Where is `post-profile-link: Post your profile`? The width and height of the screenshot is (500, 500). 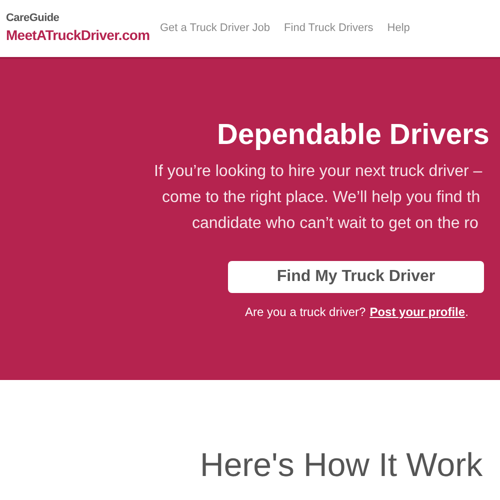
post-profile-link: Post your profile is located at coordinates (418, 312).